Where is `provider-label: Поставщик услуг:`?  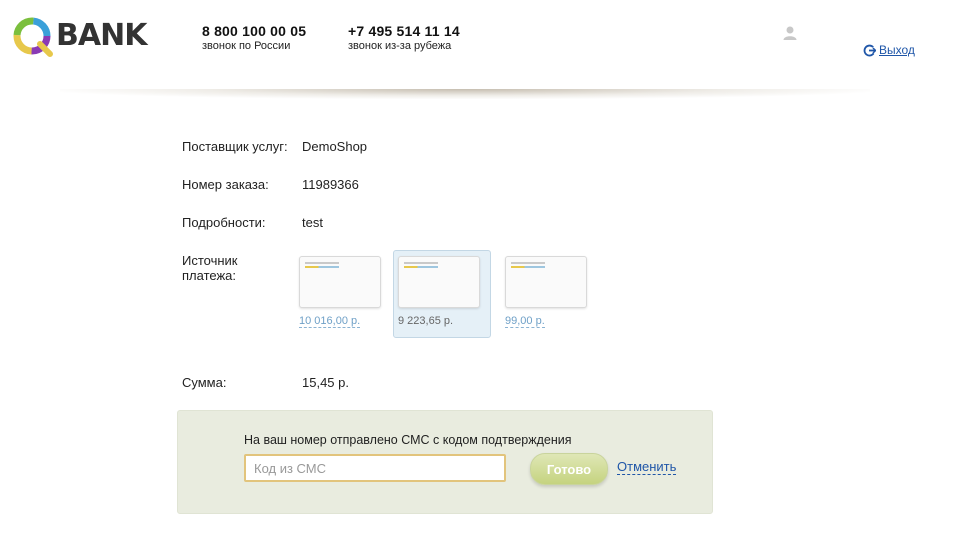 provider-label: Поставщик услуг: is located at coordinates (235, 146).